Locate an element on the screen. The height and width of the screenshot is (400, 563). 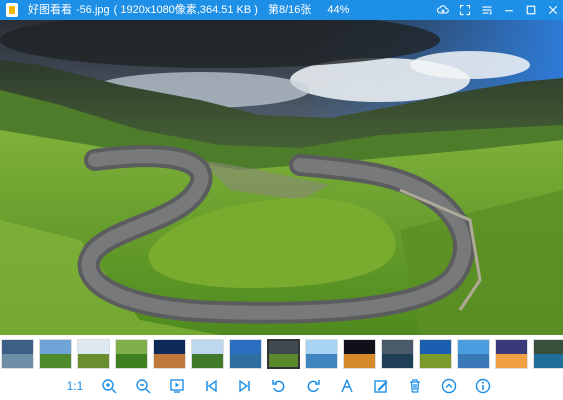
maximize-icon is located at coordinates (531, 10).